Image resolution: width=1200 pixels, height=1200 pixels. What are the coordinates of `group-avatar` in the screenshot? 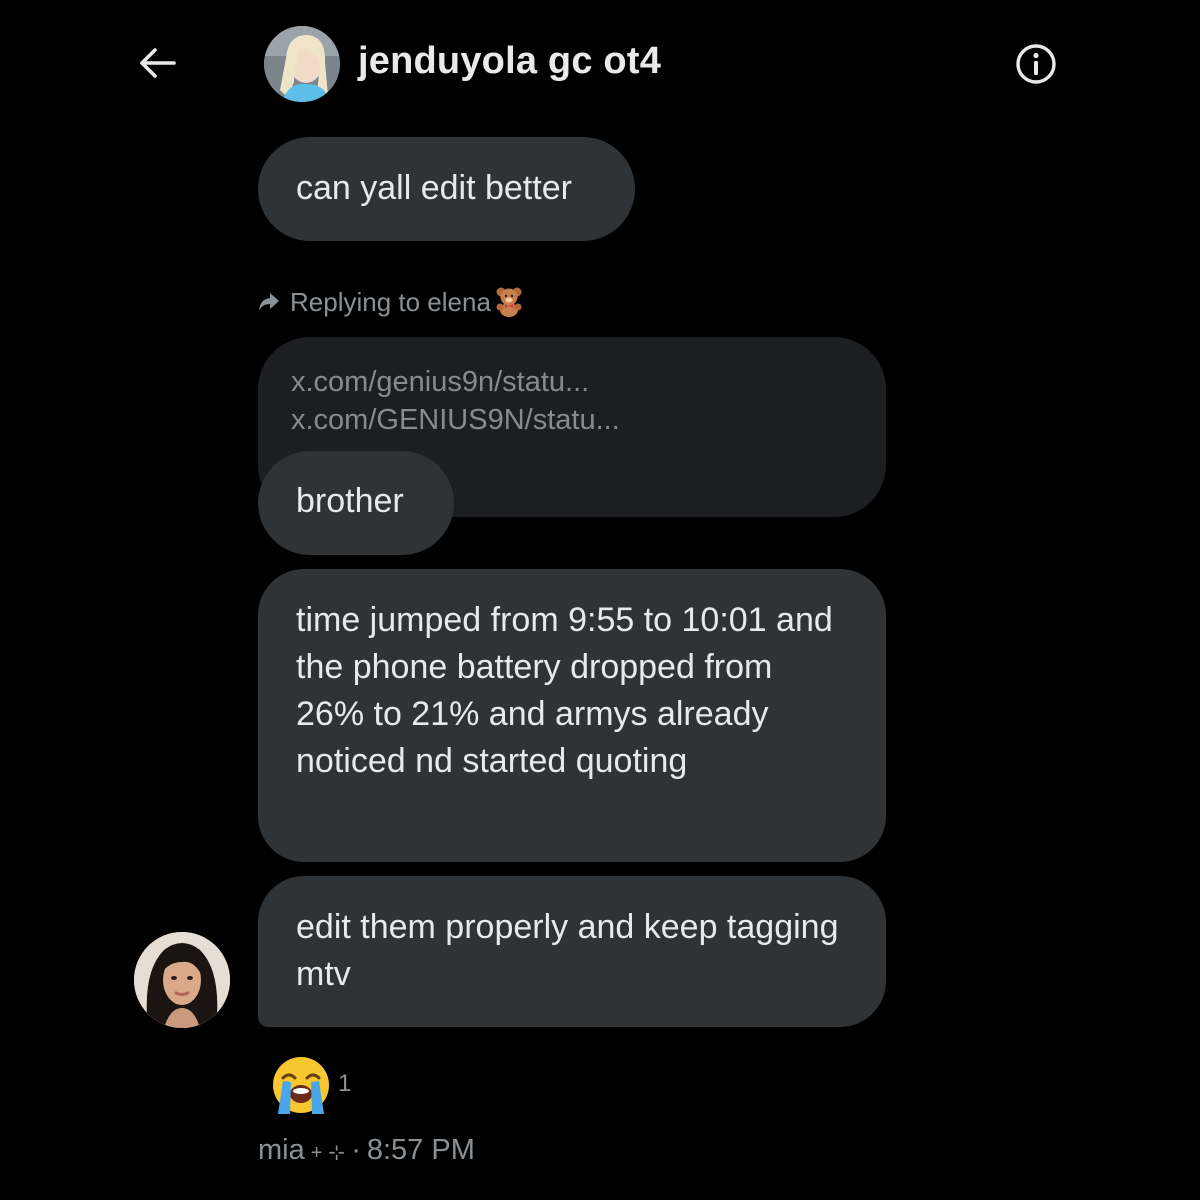 It's located at (302, 64).